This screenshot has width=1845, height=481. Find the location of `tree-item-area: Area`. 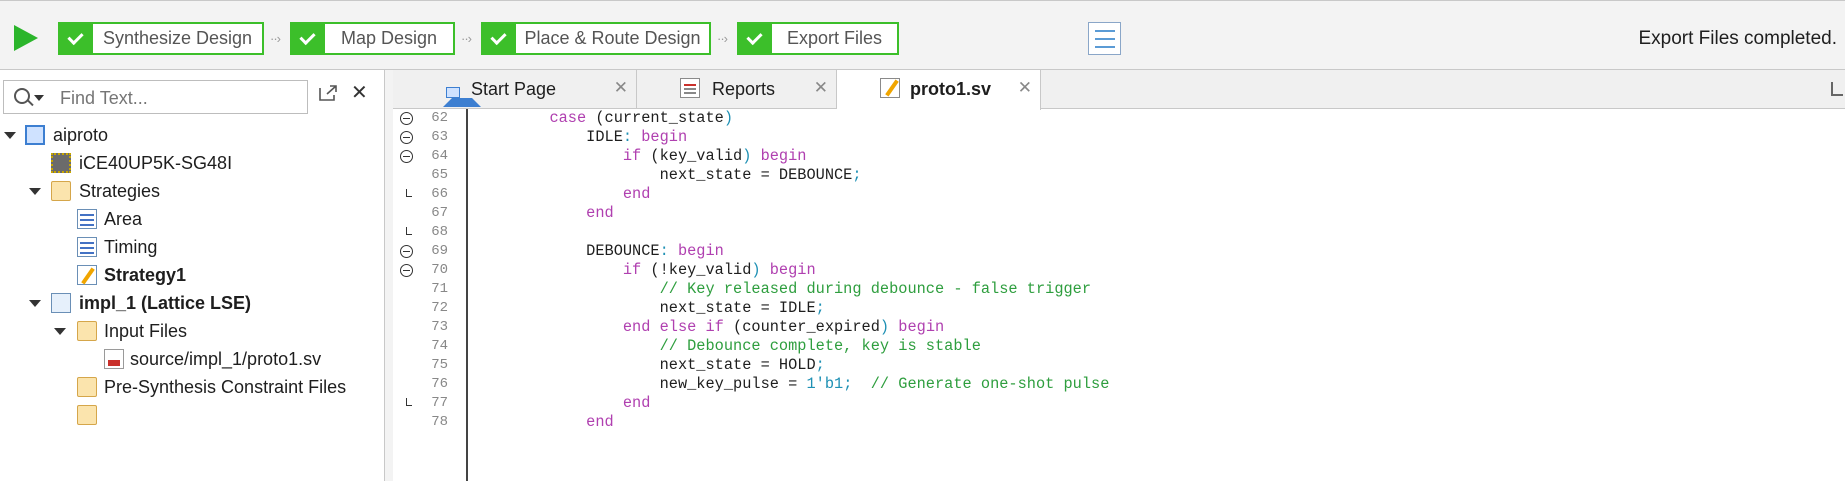

tree-item-area: Area is located at coordinates (123, 219).